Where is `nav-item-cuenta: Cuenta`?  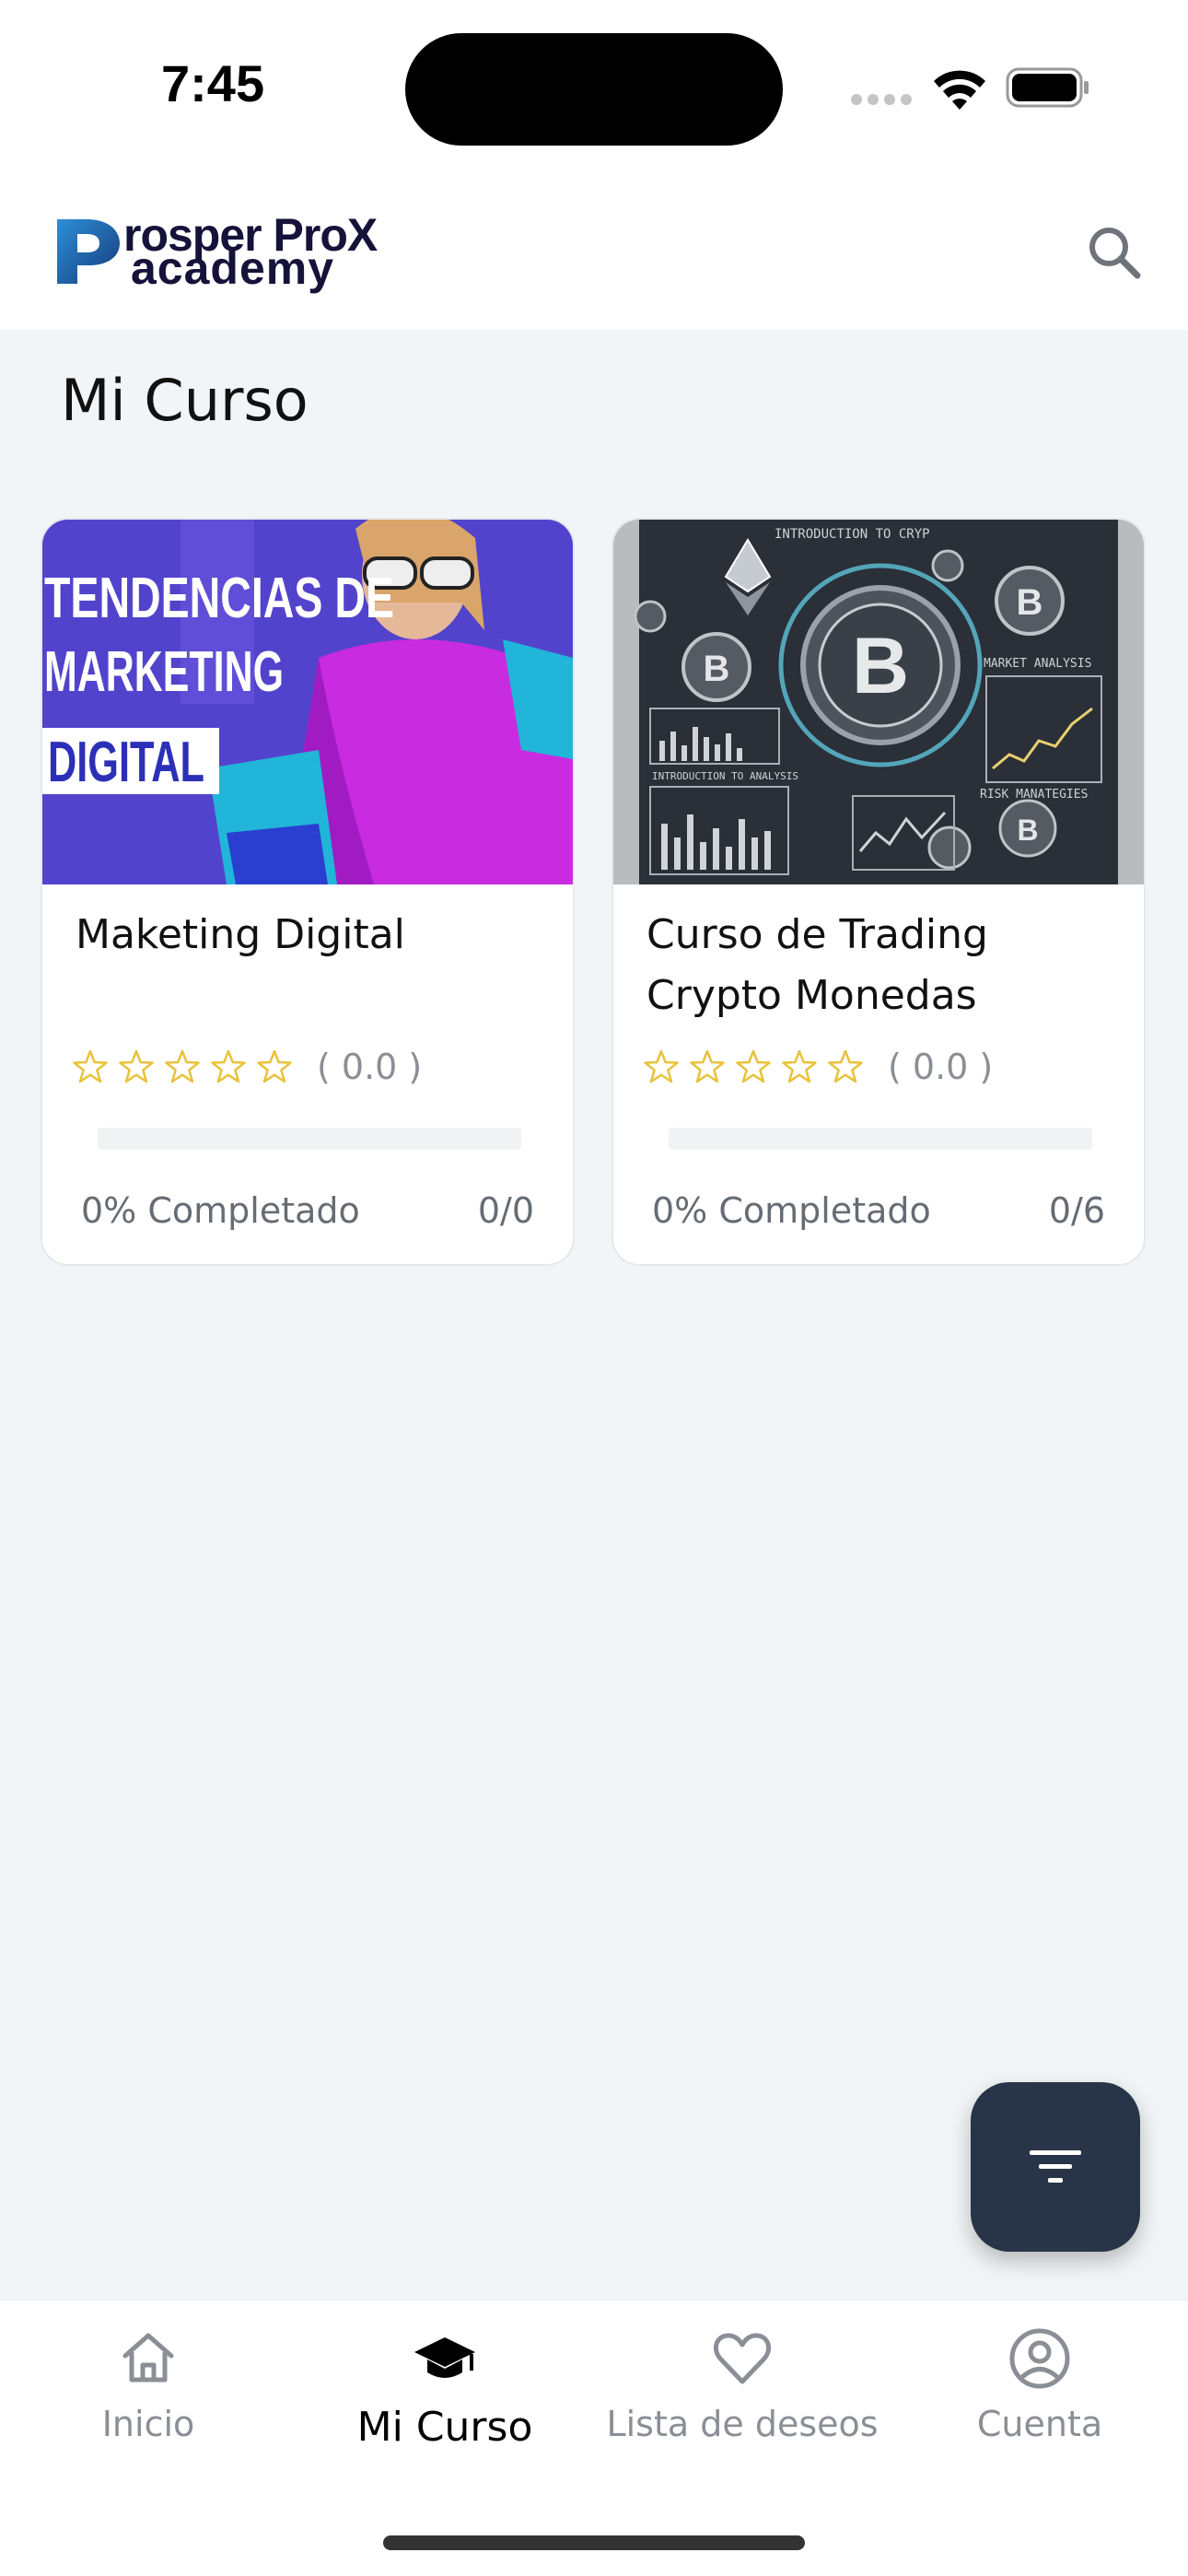
nav-item-cuenta: Cuenta is located at coordinates (1039, 2409).